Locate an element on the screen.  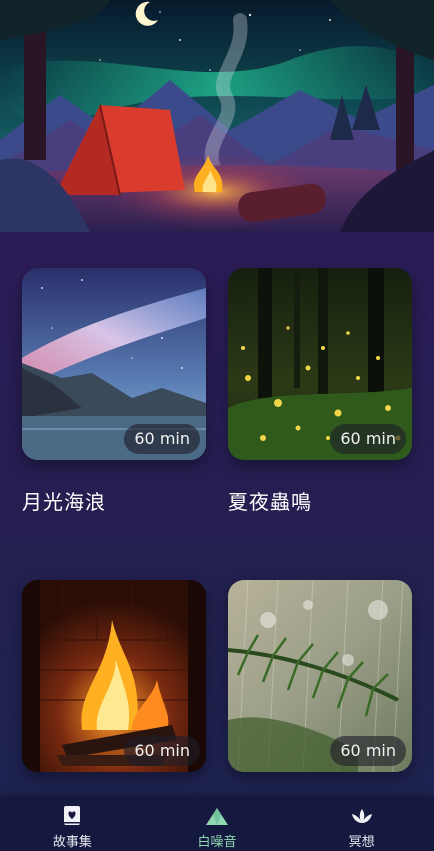
sound-card-rain: 60 min is located at coordinates (320, 689).